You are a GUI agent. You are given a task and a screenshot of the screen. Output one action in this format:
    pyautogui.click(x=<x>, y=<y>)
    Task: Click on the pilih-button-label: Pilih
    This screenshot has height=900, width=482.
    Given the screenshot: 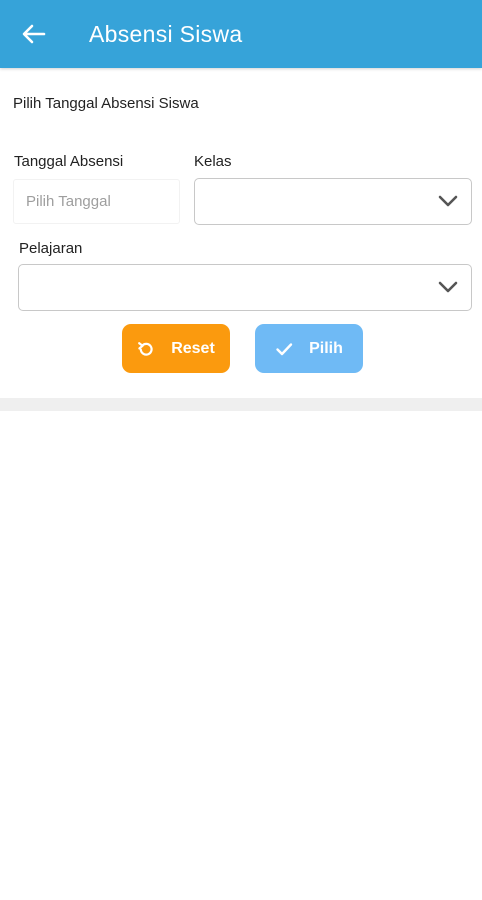 What is the action you would take?
    pyautogui.click(x=326, y=348)
    